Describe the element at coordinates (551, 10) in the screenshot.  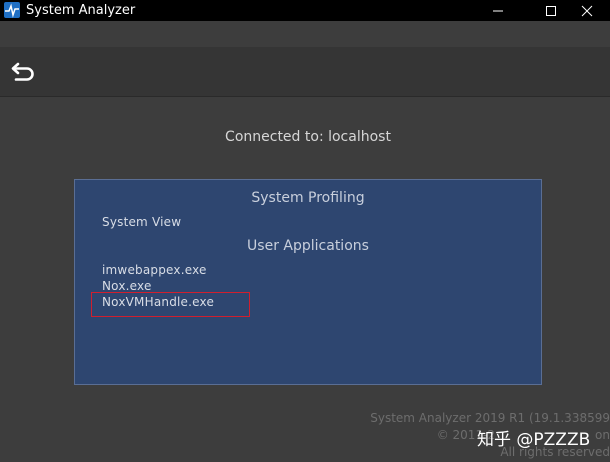
I see `maximize-icon` at that location.